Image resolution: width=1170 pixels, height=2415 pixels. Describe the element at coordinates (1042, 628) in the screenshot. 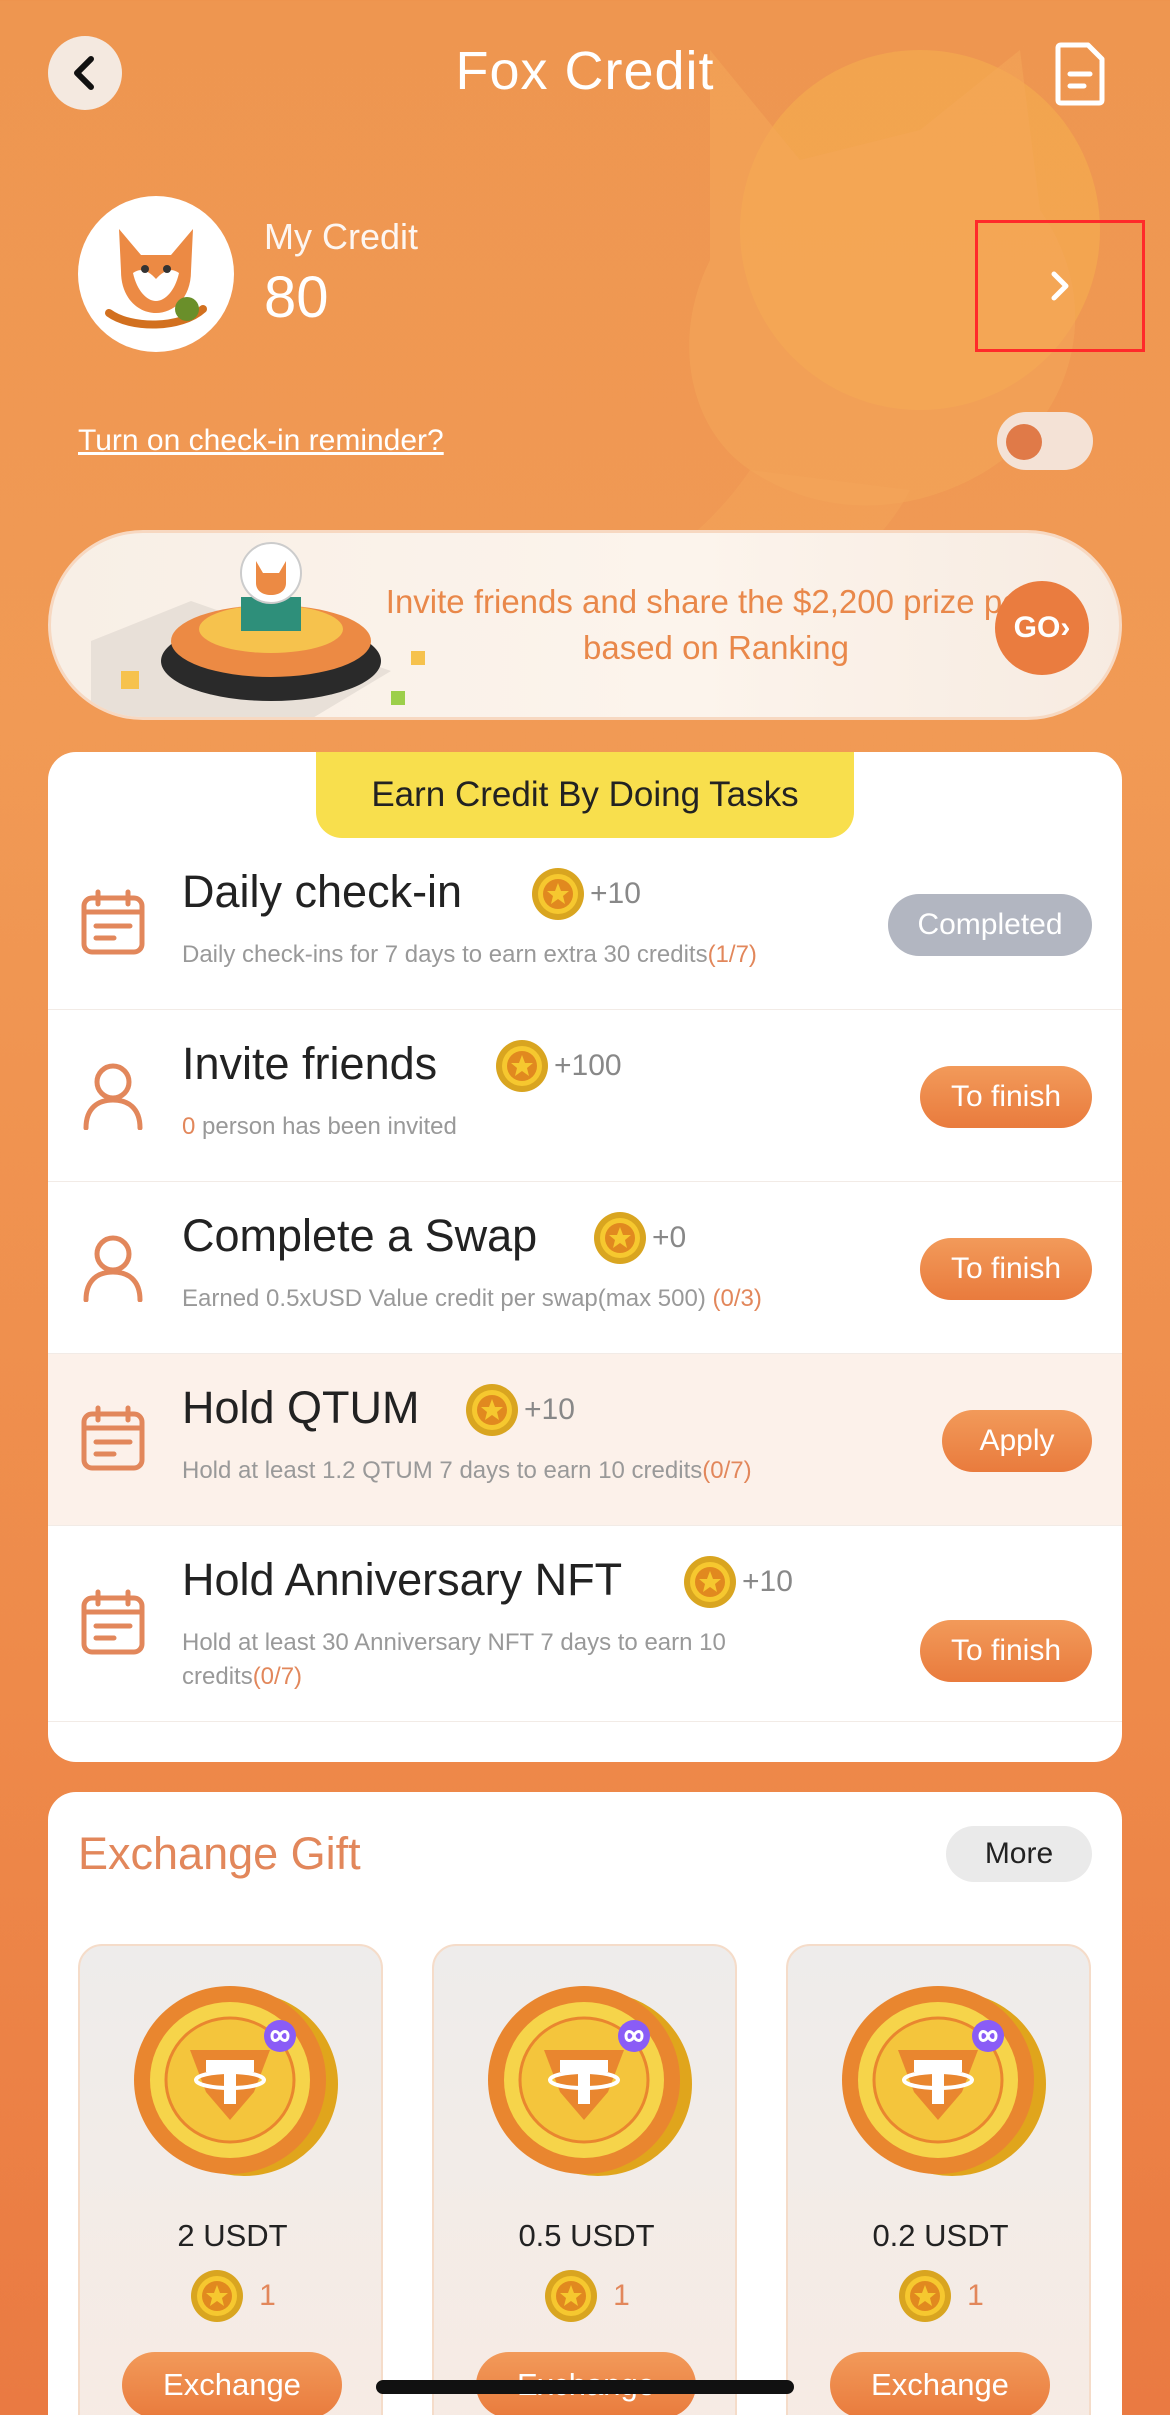

I see `go-button: GO›` at that location.